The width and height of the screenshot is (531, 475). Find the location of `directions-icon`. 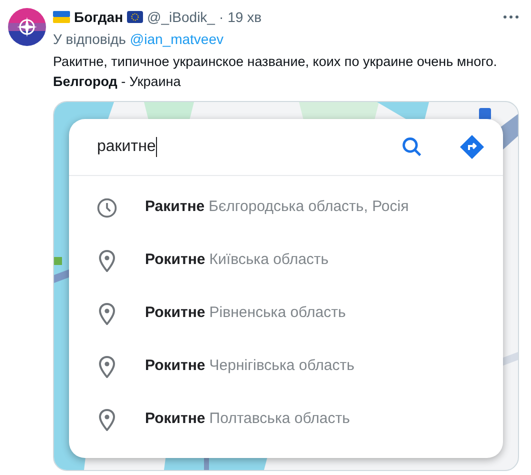

directions-icon is located at coordinates (472, 147).